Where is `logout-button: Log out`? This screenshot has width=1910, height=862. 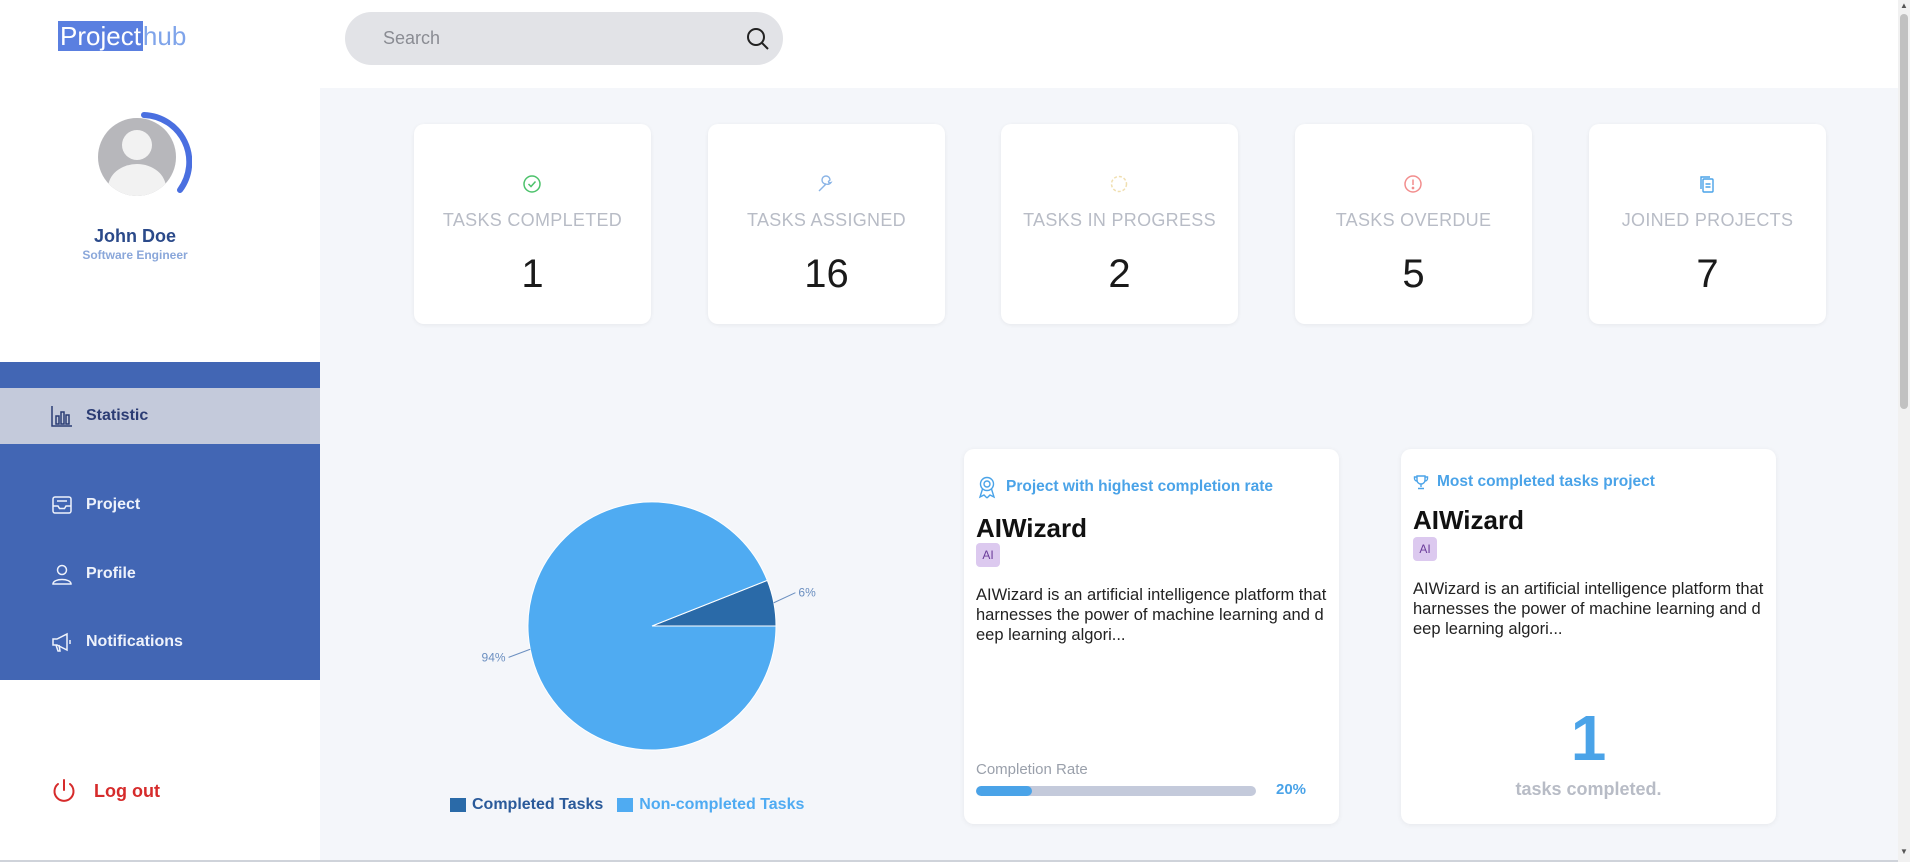
logout-button: Log out is located at coordinates (105, 791).